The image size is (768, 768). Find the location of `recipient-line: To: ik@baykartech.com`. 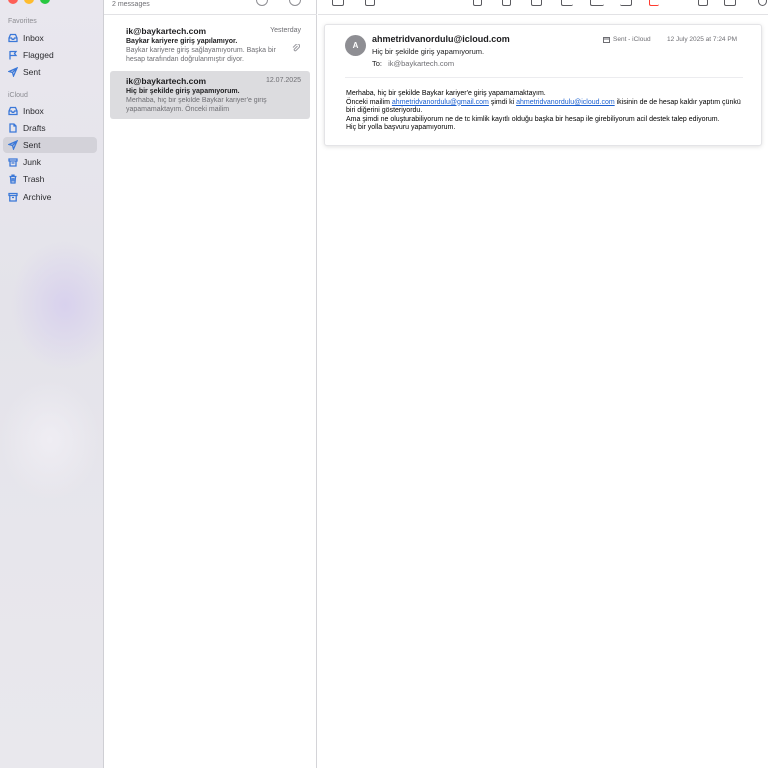

recipient-line: To: ik@baykartech.com is located at coordinates (413, 63).